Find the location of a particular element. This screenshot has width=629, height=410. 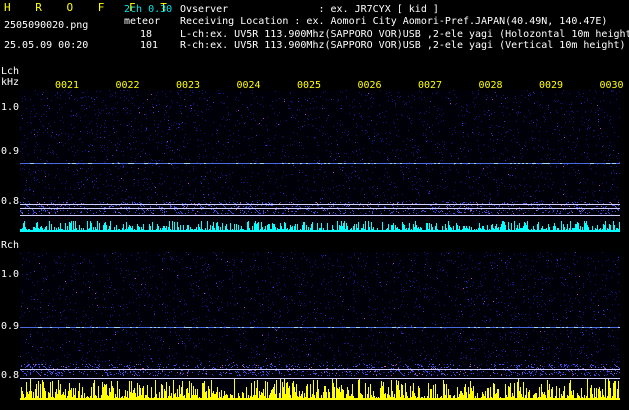

meteor-count-rch: 101 is located at coordinates (149, 45).